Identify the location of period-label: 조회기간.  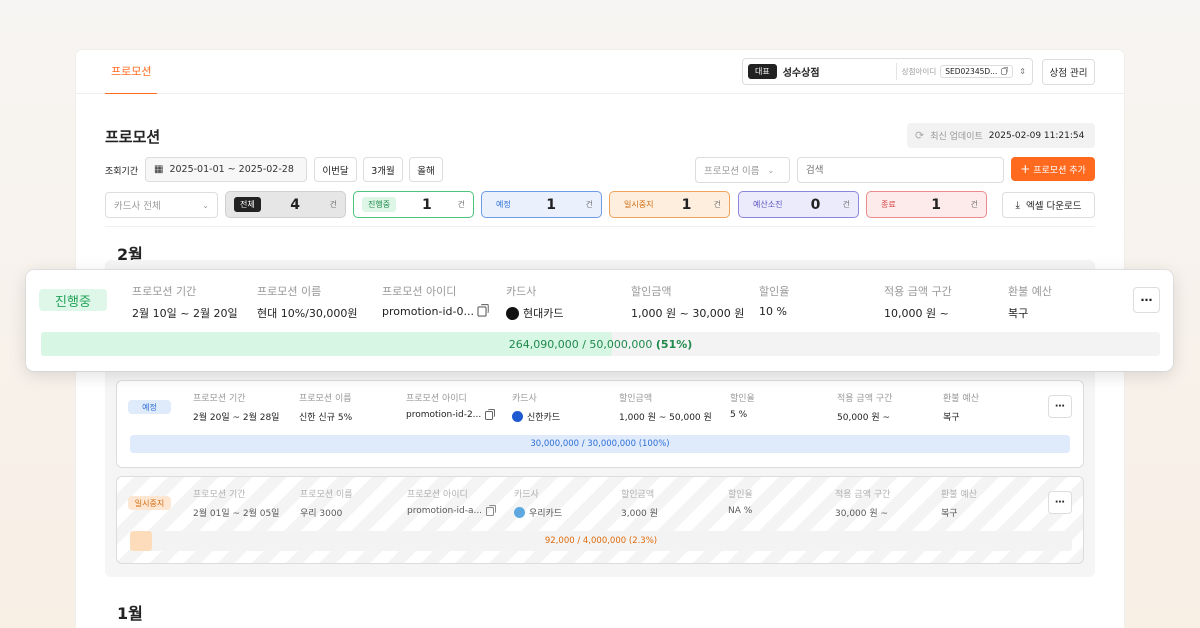
(122, 172).